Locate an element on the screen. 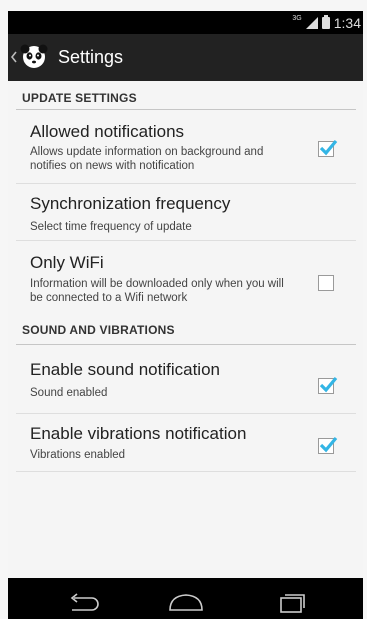  only-wifi-checkbox is located at coordinates (326, 283).